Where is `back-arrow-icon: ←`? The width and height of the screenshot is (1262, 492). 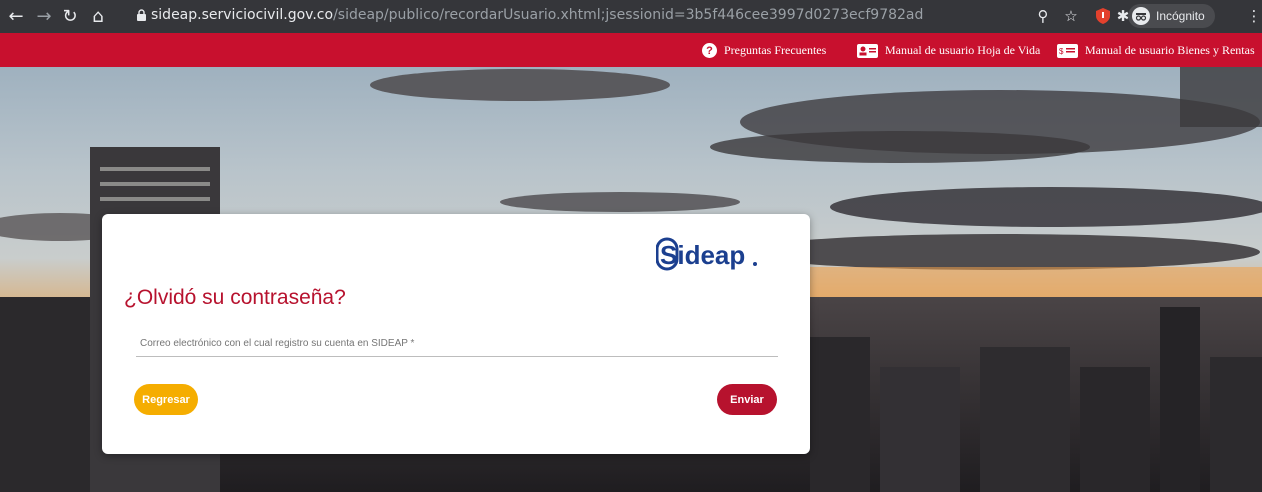 back-arrow-icon: ← is located at coordinates (16, 16).